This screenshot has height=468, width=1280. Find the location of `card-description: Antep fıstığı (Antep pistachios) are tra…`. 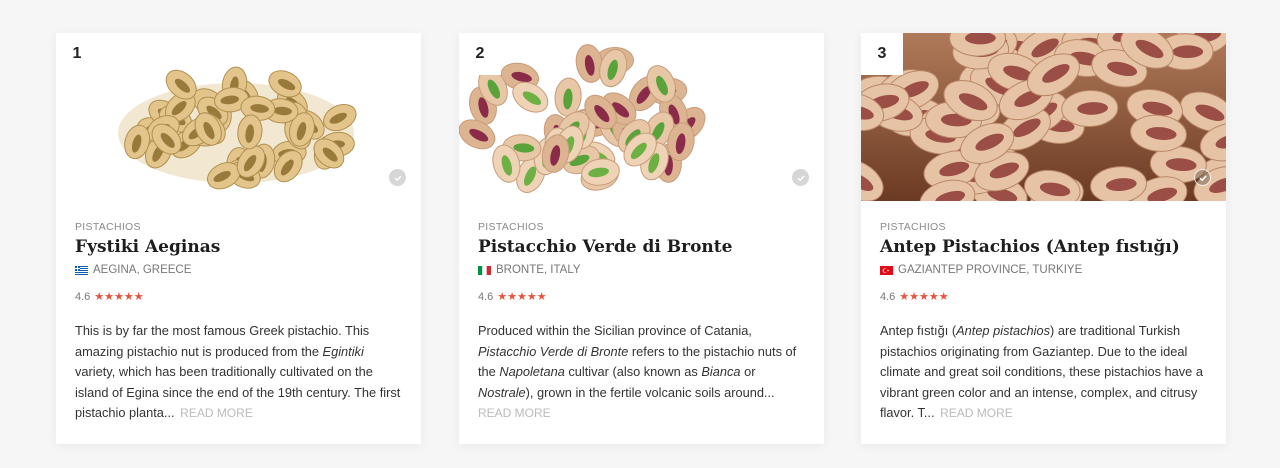

card-description: Antep fıstığı (Antep pistachios) are tra… is located at coordinates (1041, 371).